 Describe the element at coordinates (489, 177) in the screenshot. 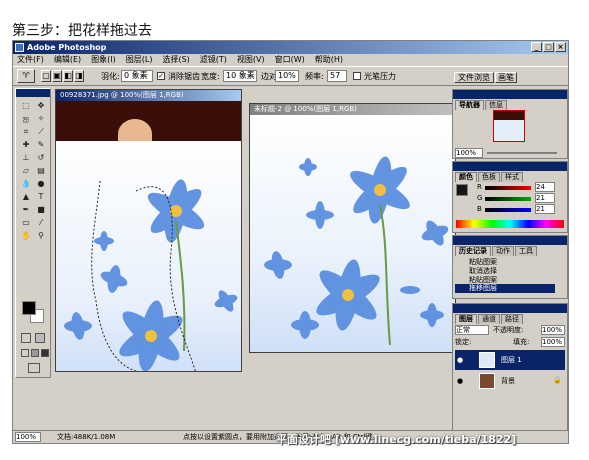

I see `tab-swatches: 色板` at that location.